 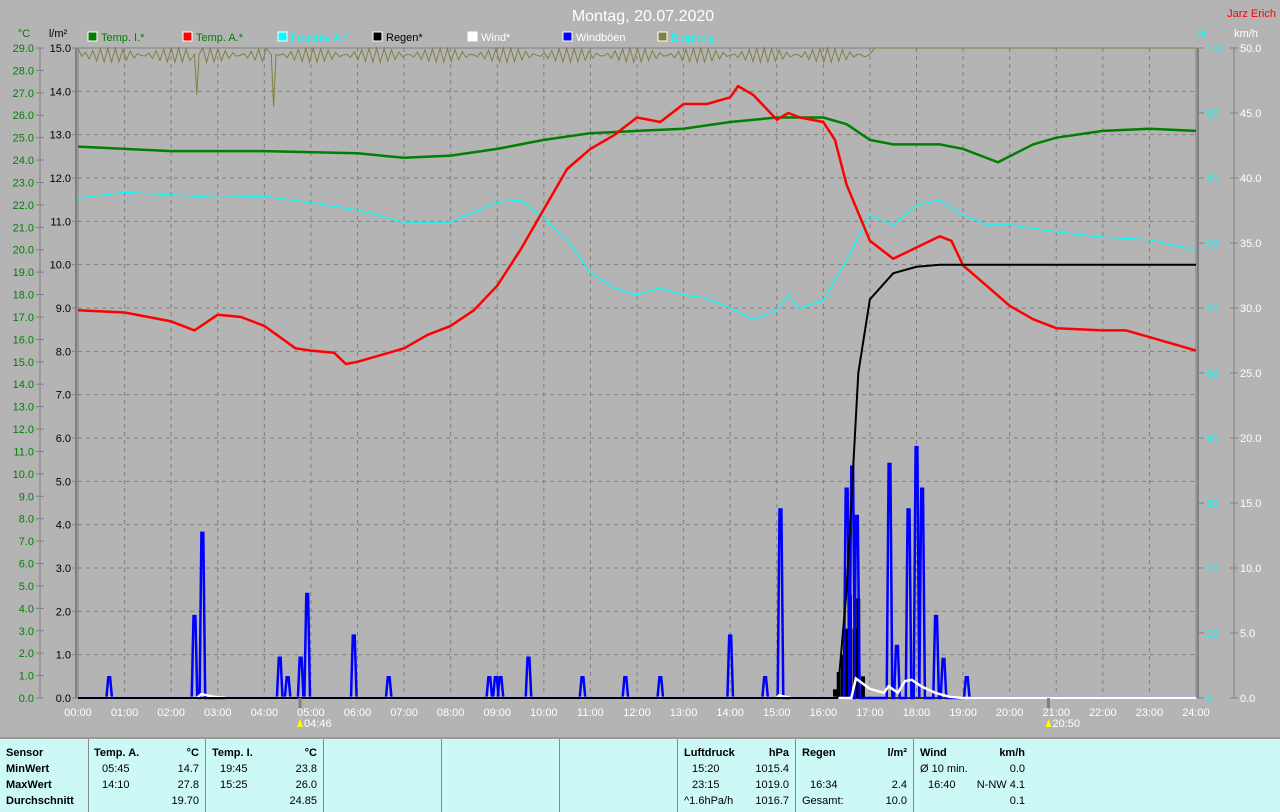 I want to click on x-tick-label: 17:00, so click(x=870, y=713).